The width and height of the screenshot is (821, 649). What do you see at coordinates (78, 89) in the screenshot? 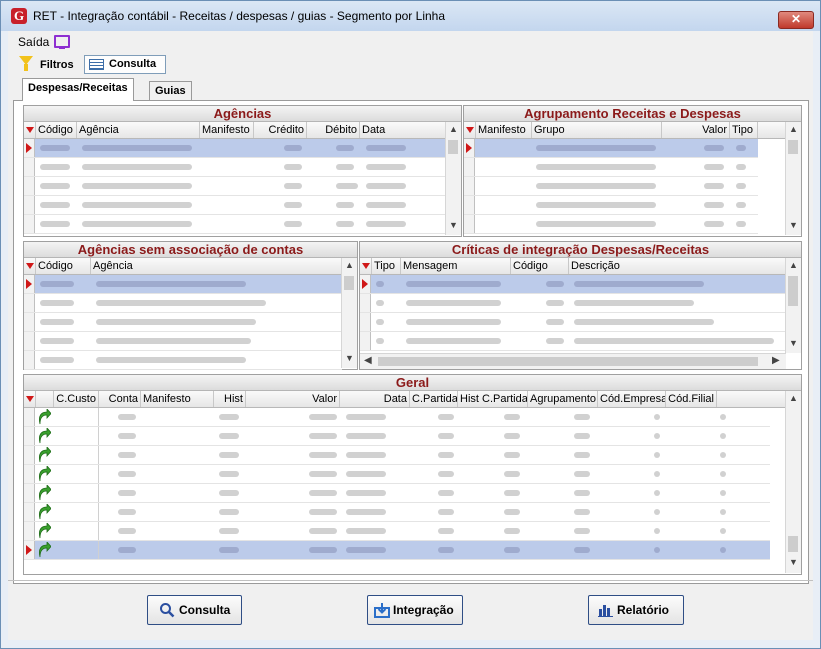
I see `tab-despesas-receitas: Despesas/Receitas` at bounding box center [78, 89].